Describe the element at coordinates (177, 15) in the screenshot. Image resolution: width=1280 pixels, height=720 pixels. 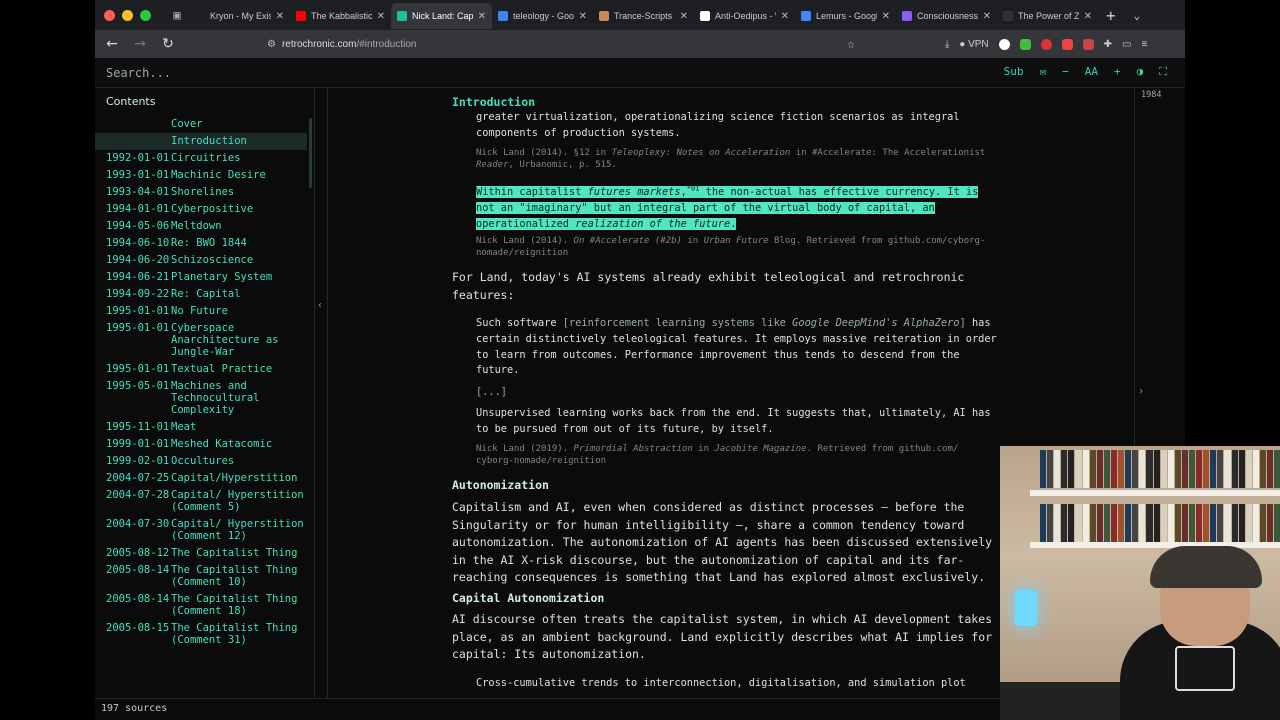
I see `tab-overview-icon: ▣` at that location.